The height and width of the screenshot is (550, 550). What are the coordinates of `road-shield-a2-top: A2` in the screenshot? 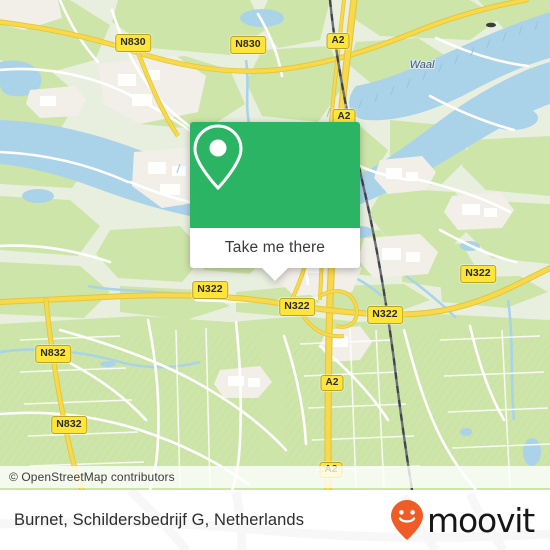 It's located at (338, 41).